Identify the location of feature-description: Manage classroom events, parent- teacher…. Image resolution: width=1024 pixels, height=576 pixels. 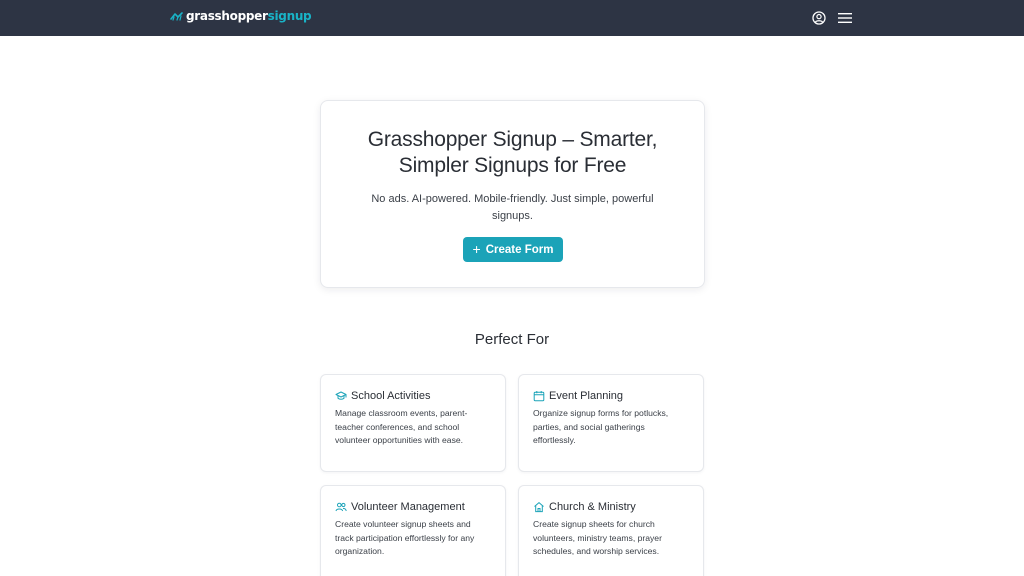
(414, 427).